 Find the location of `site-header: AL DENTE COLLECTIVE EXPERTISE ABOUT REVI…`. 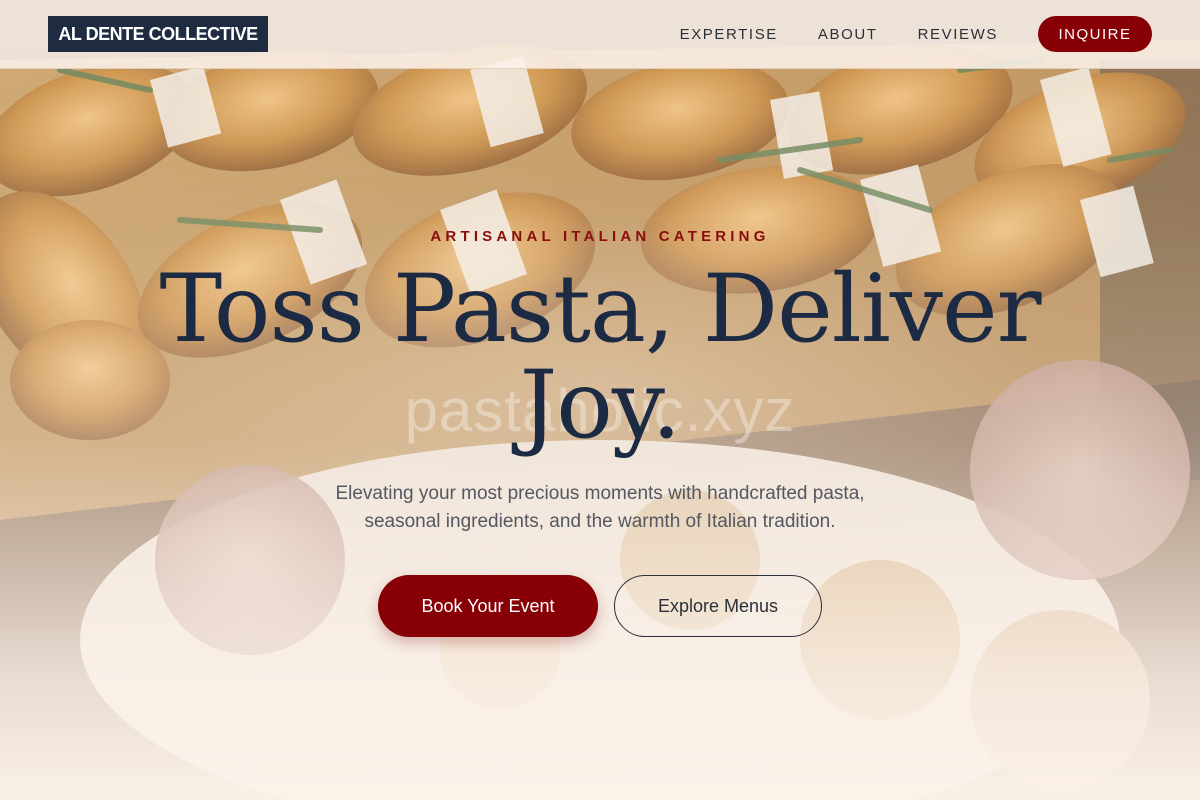

site-header: AL DENTE COLLECTIVE EXPERTISE ABOUT REVI… is located at coordinates (600, 34).